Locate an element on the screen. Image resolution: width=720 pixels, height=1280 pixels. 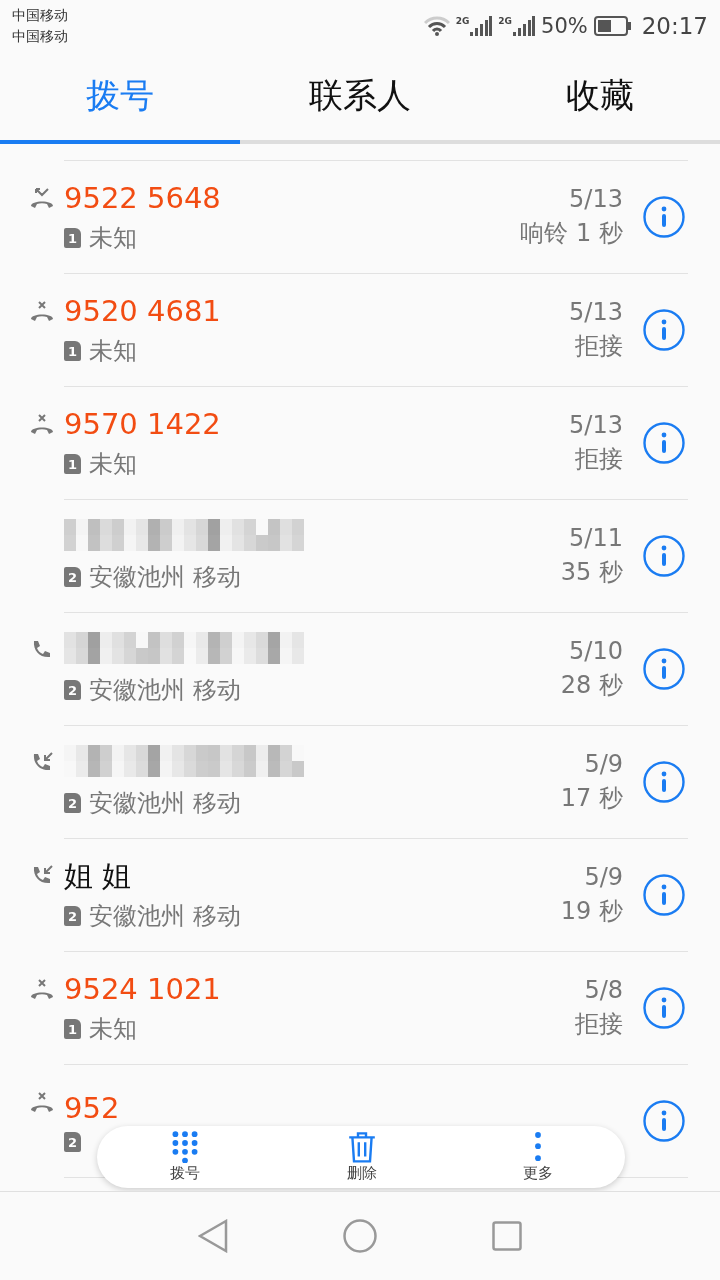
home-icon is located at coordinates (360, 1236).